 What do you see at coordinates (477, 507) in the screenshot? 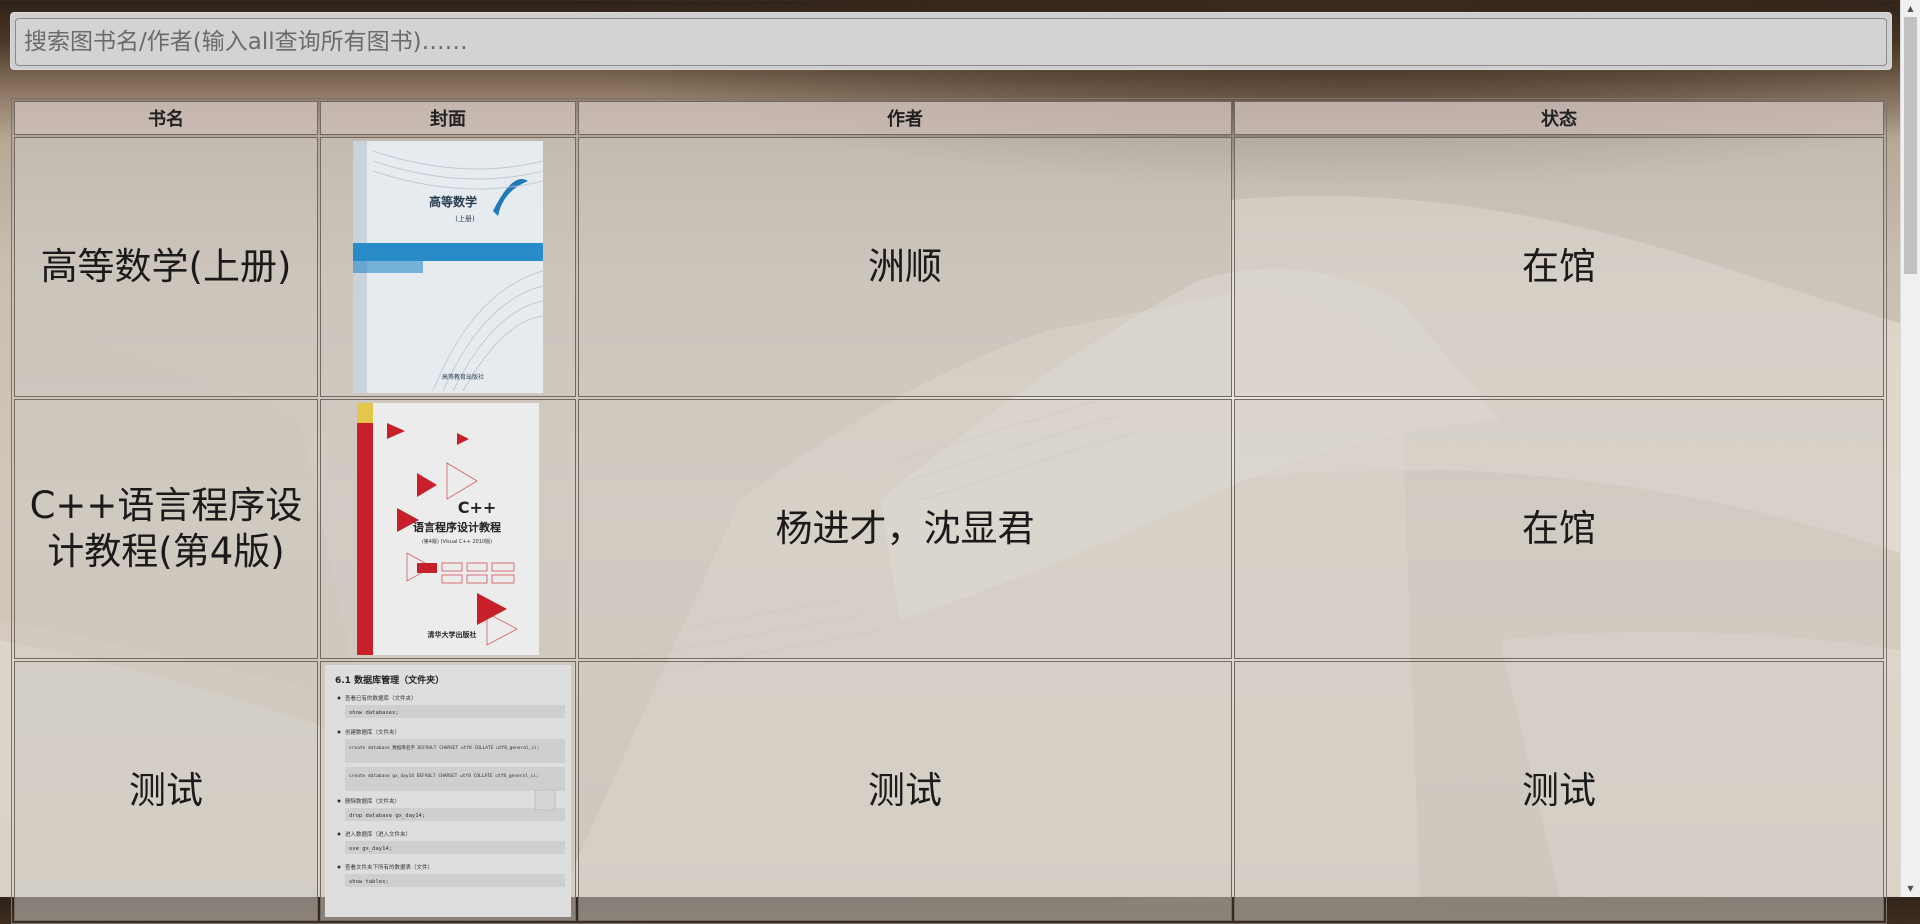
I see `cover-title-en: C++` at bounding box center [477, 507].